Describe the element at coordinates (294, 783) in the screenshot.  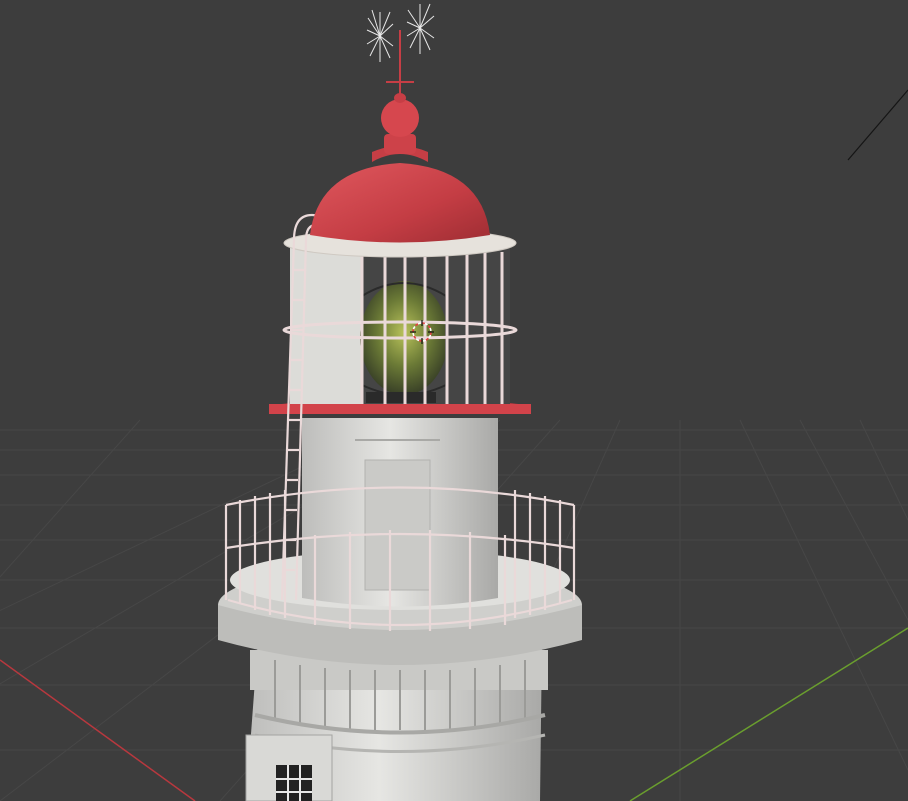
I see `window` at that location.